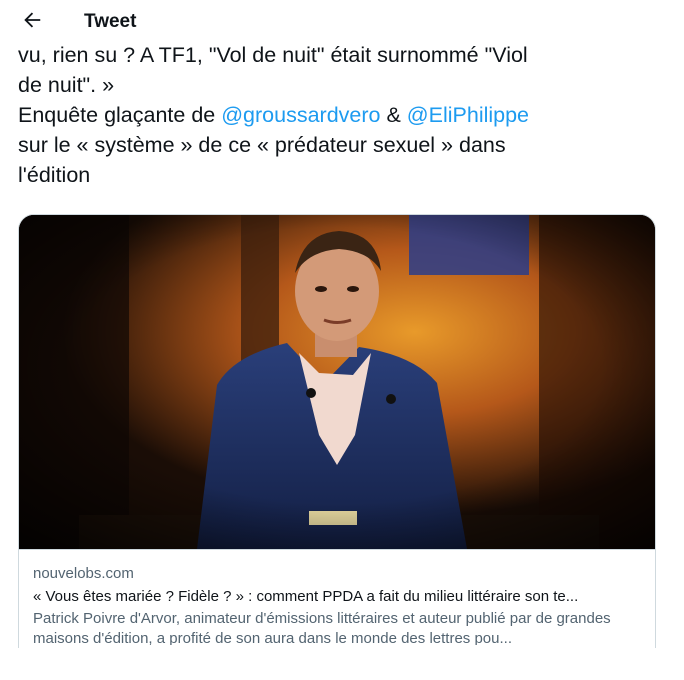  What do you see at coordinates (300, 115) in the screenshot?
I see `mention-link-groussardvero: @groussardvero` at bounding box center [300, 115].